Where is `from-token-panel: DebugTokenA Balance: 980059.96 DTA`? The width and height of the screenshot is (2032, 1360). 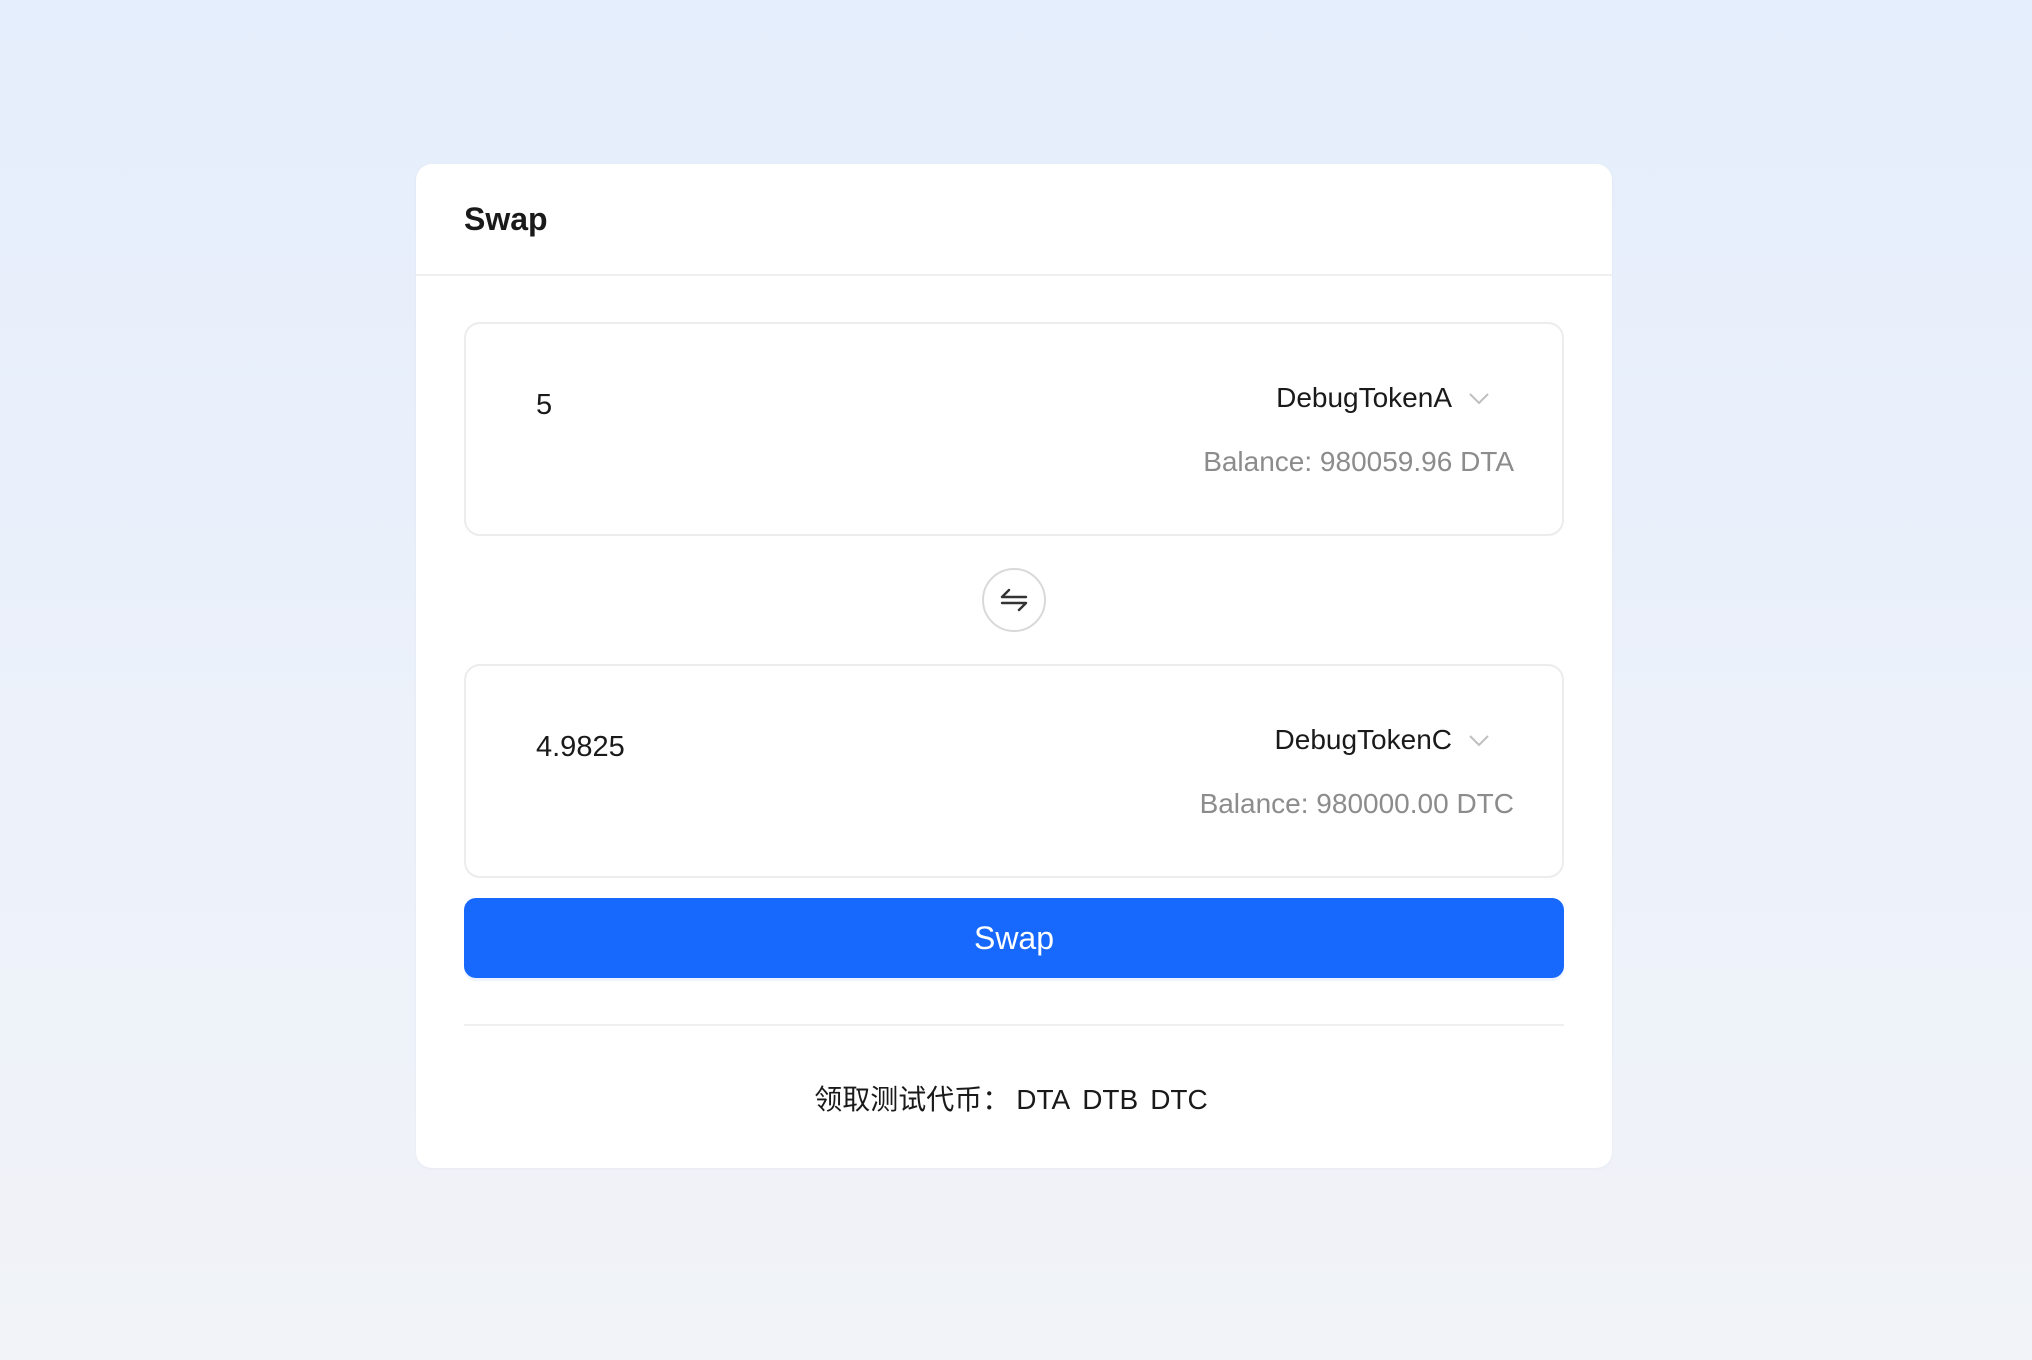 from-token-panel: DebugTokenA Balance: 980059.96 DTA is located at coordinates (1014, 429).